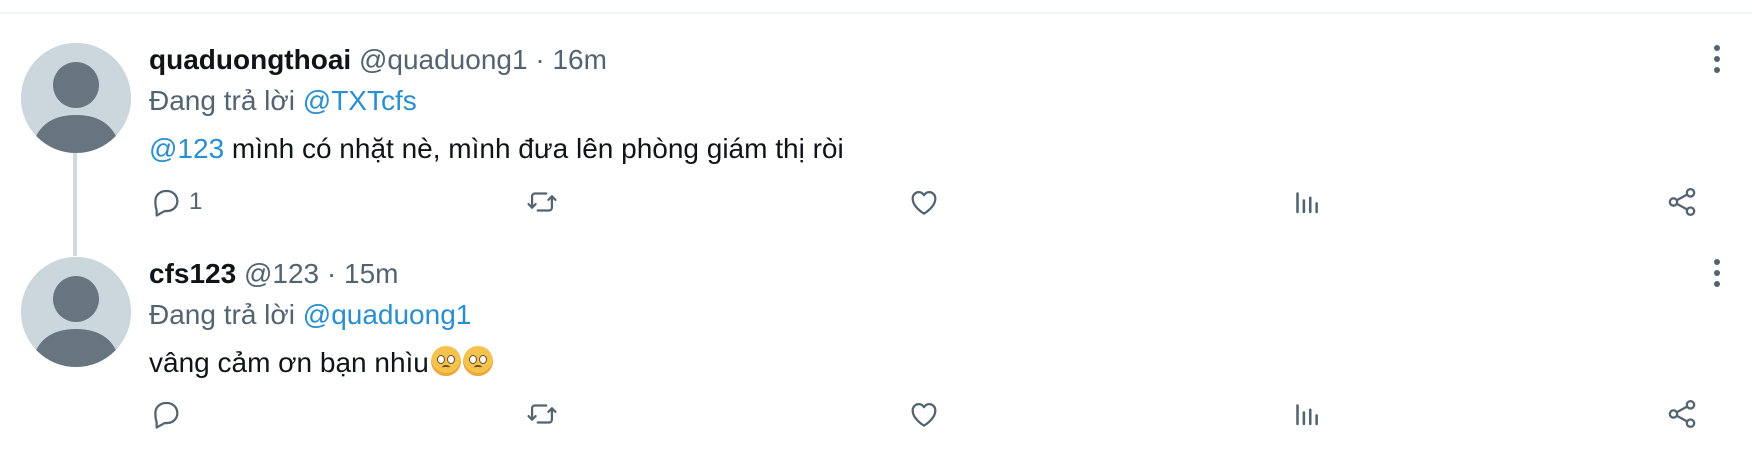 This screenshot has height=453, width=1752. Describe the element at coordinates (920, 274) in the screenshot. I see `tweet-header: cfs123 @123 · 15m` at that location.